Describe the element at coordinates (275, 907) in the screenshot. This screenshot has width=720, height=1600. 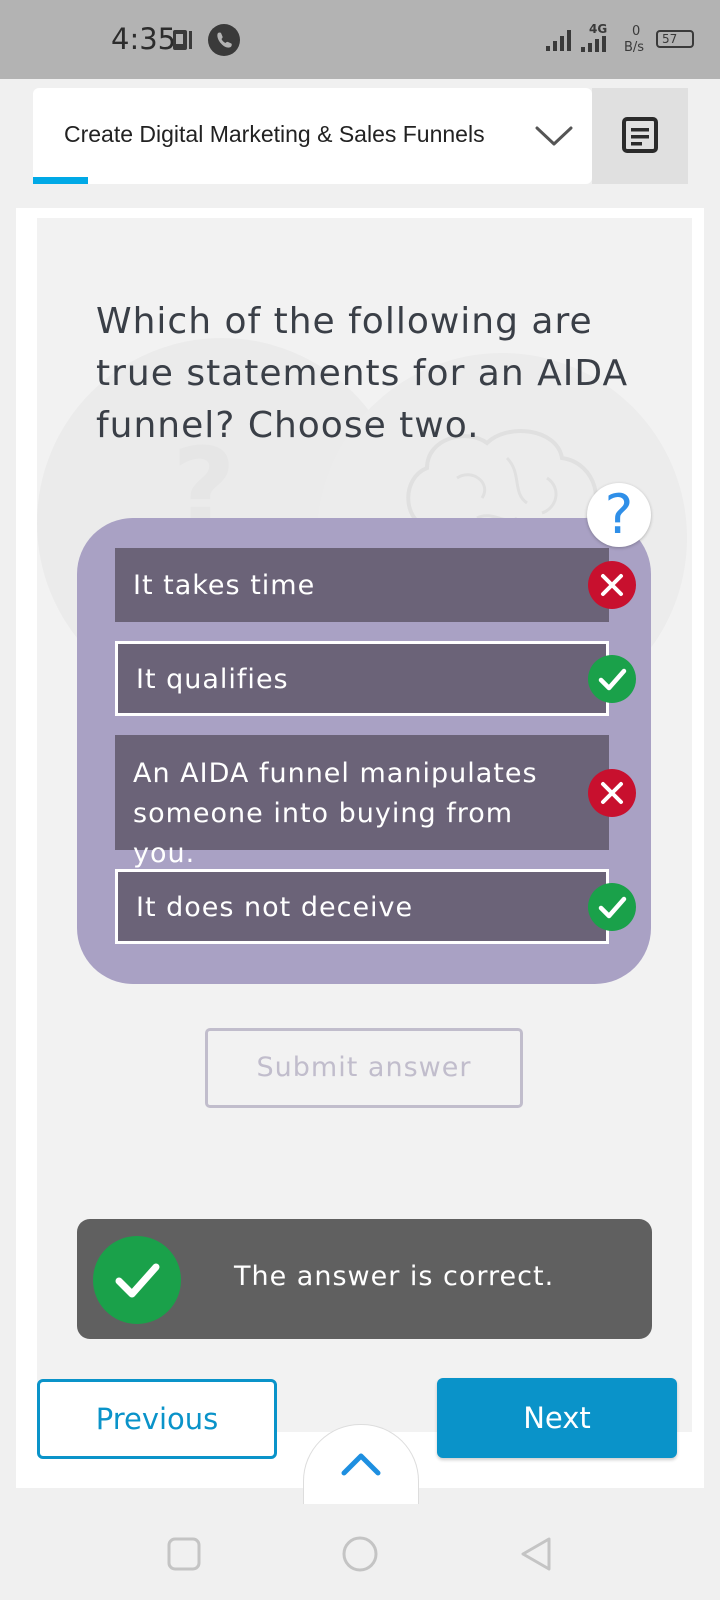
I see `answer-label: It does not deceive` at that location.